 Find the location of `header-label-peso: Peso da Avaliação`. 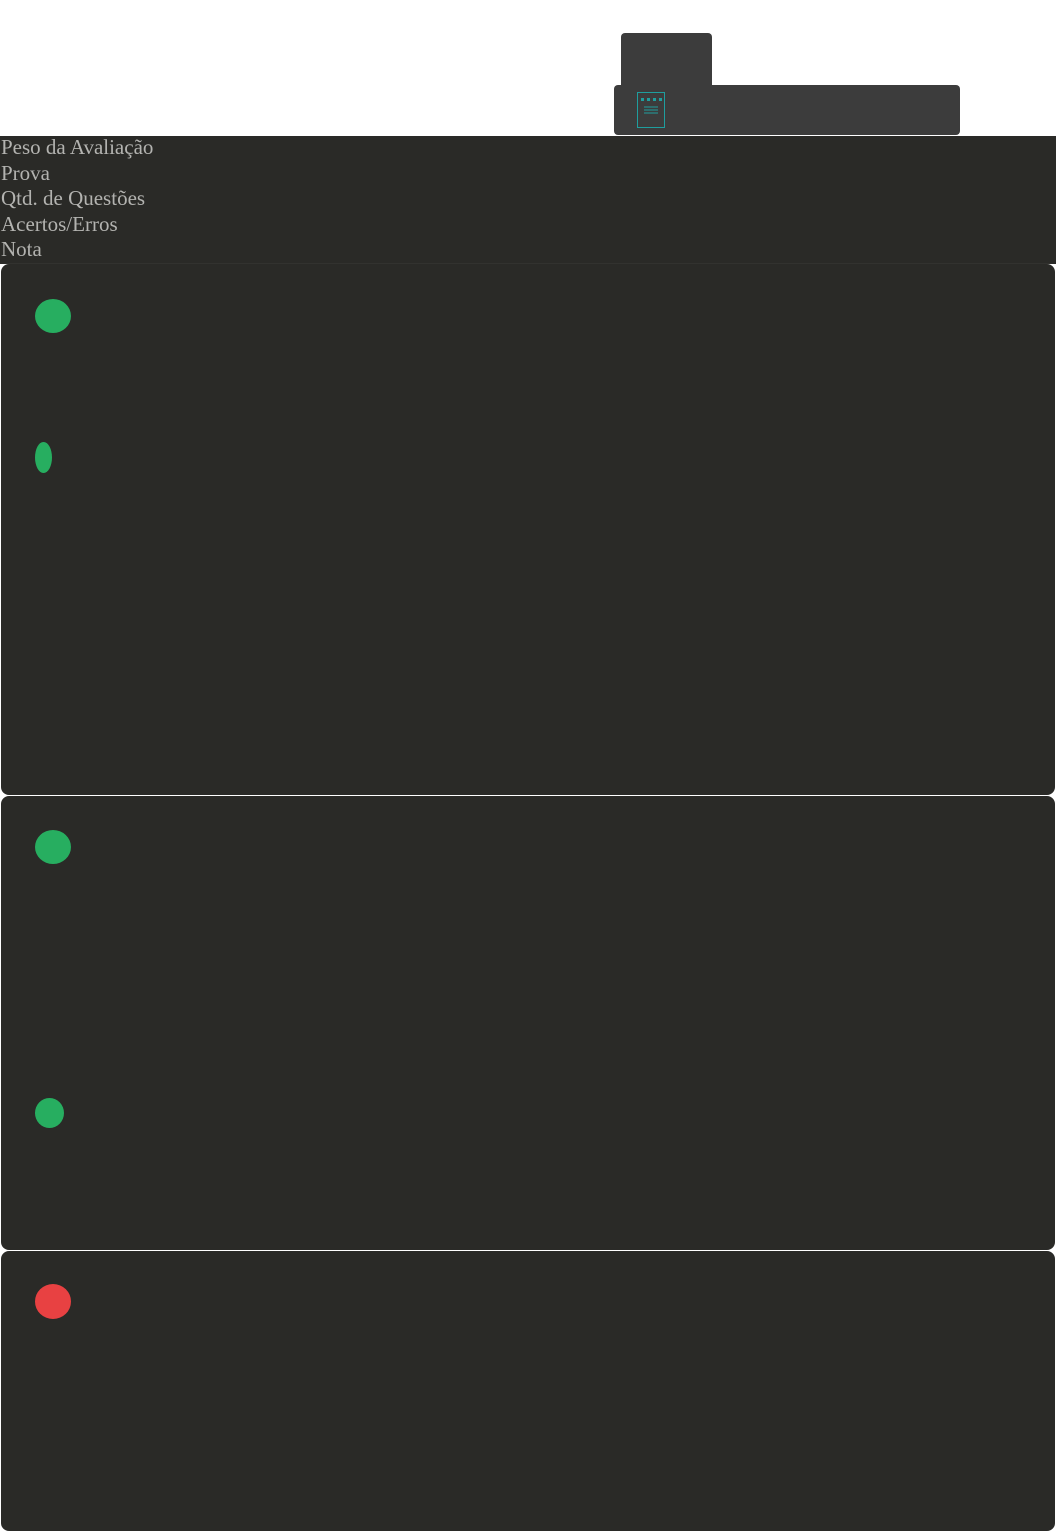

header-label-peso: Peso da Avaliação is located at coordinates (77, 147).